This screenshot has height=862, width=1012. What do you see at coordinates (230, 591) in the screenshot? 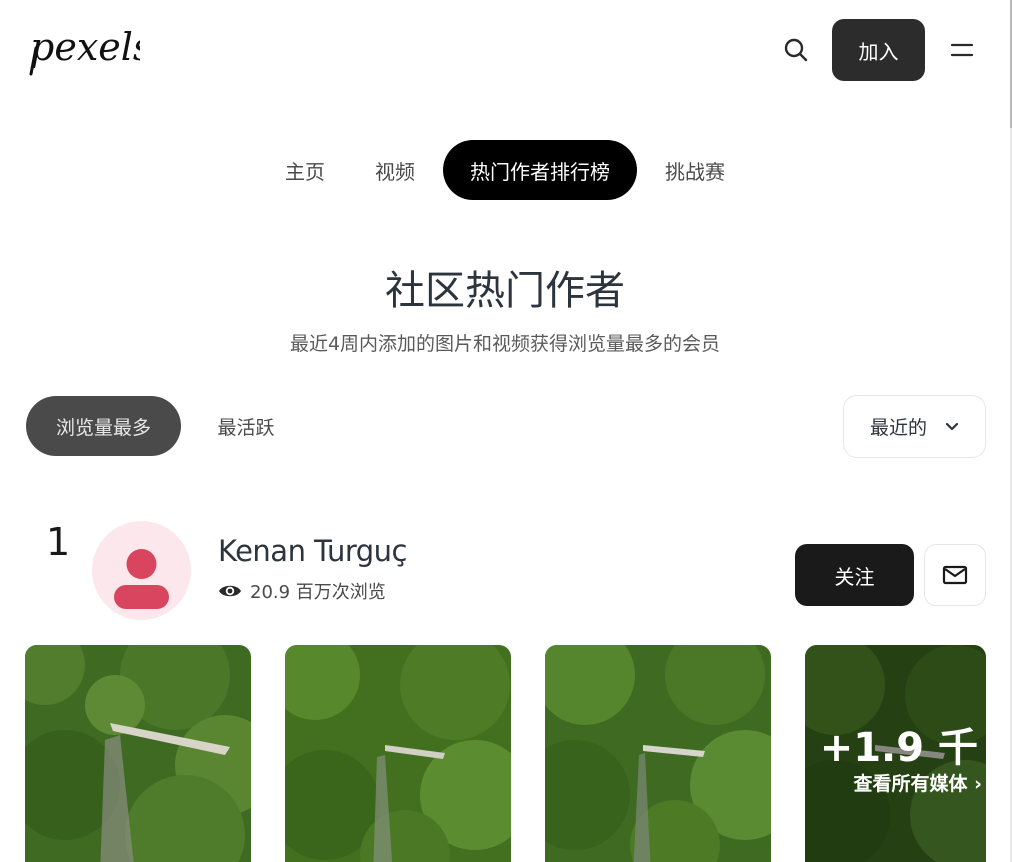
I see `eye-icon` at bounding box center [230, 591].